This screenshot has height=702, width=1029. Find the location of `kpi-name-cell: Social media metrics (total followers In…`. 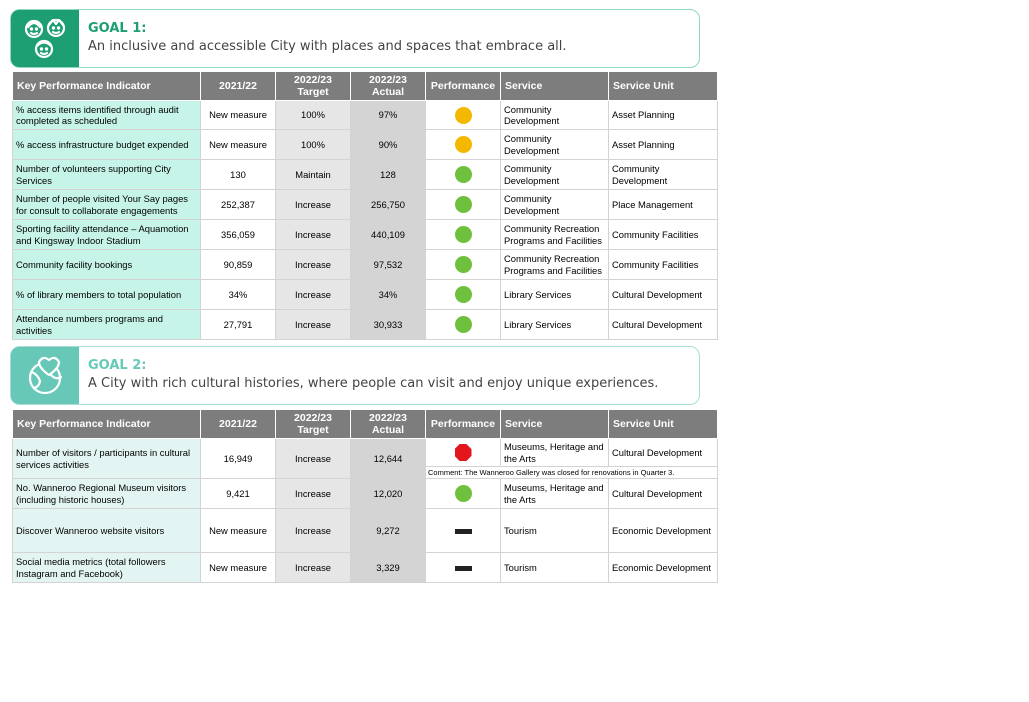

kpi-name-cell: Social media metrics (total followers In… is located at coordinates (106, 567).